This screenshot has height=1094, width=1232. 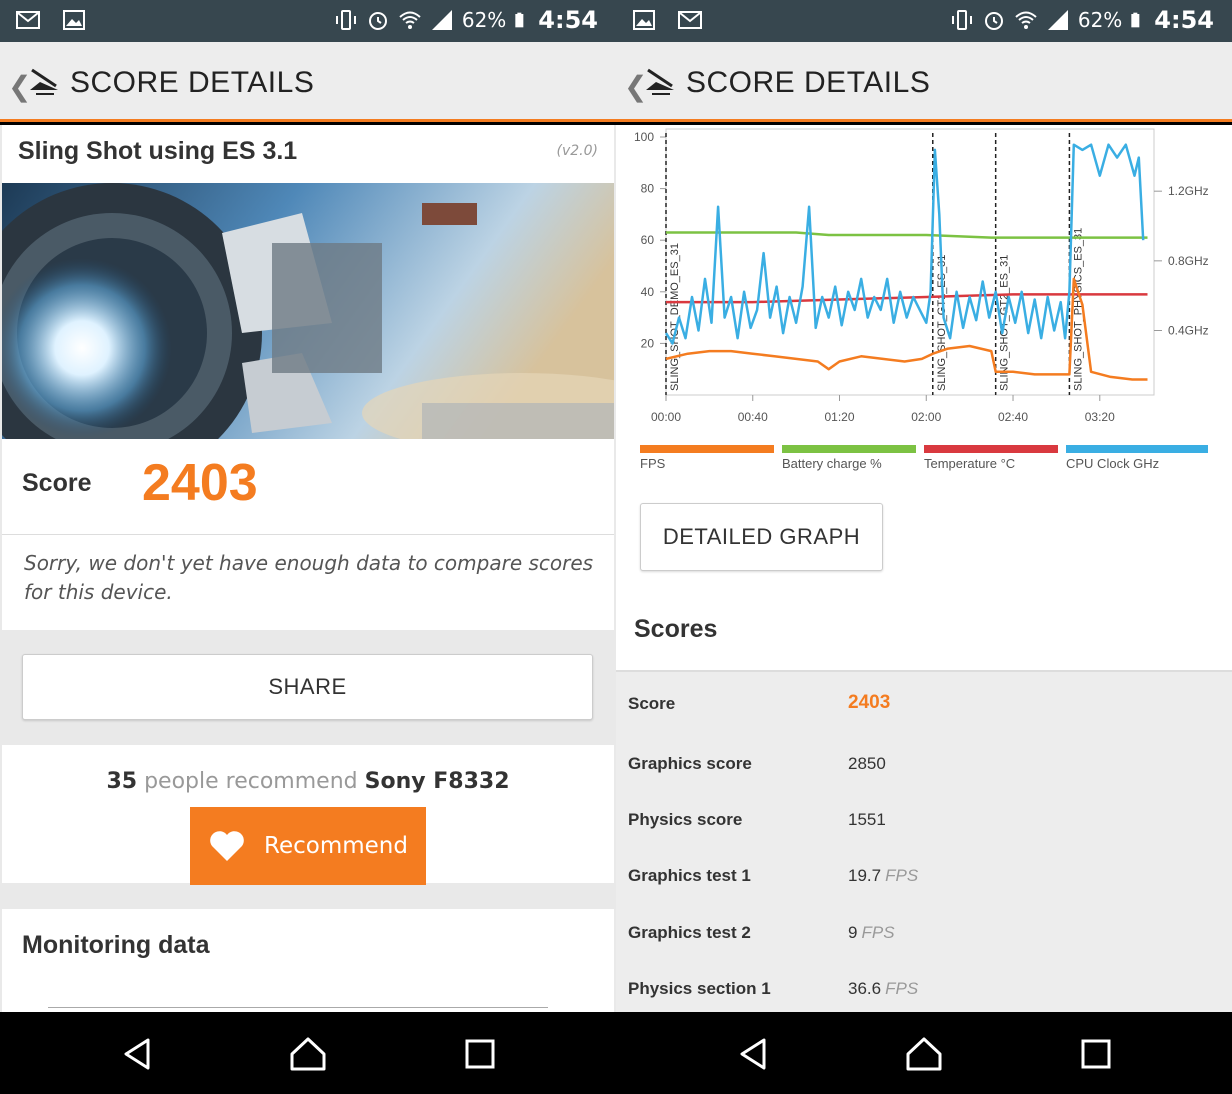 What do you see at coordinates (685, 819) in the screenshot?
I see `row-label: Physics score` at bounding box center [685, 819].